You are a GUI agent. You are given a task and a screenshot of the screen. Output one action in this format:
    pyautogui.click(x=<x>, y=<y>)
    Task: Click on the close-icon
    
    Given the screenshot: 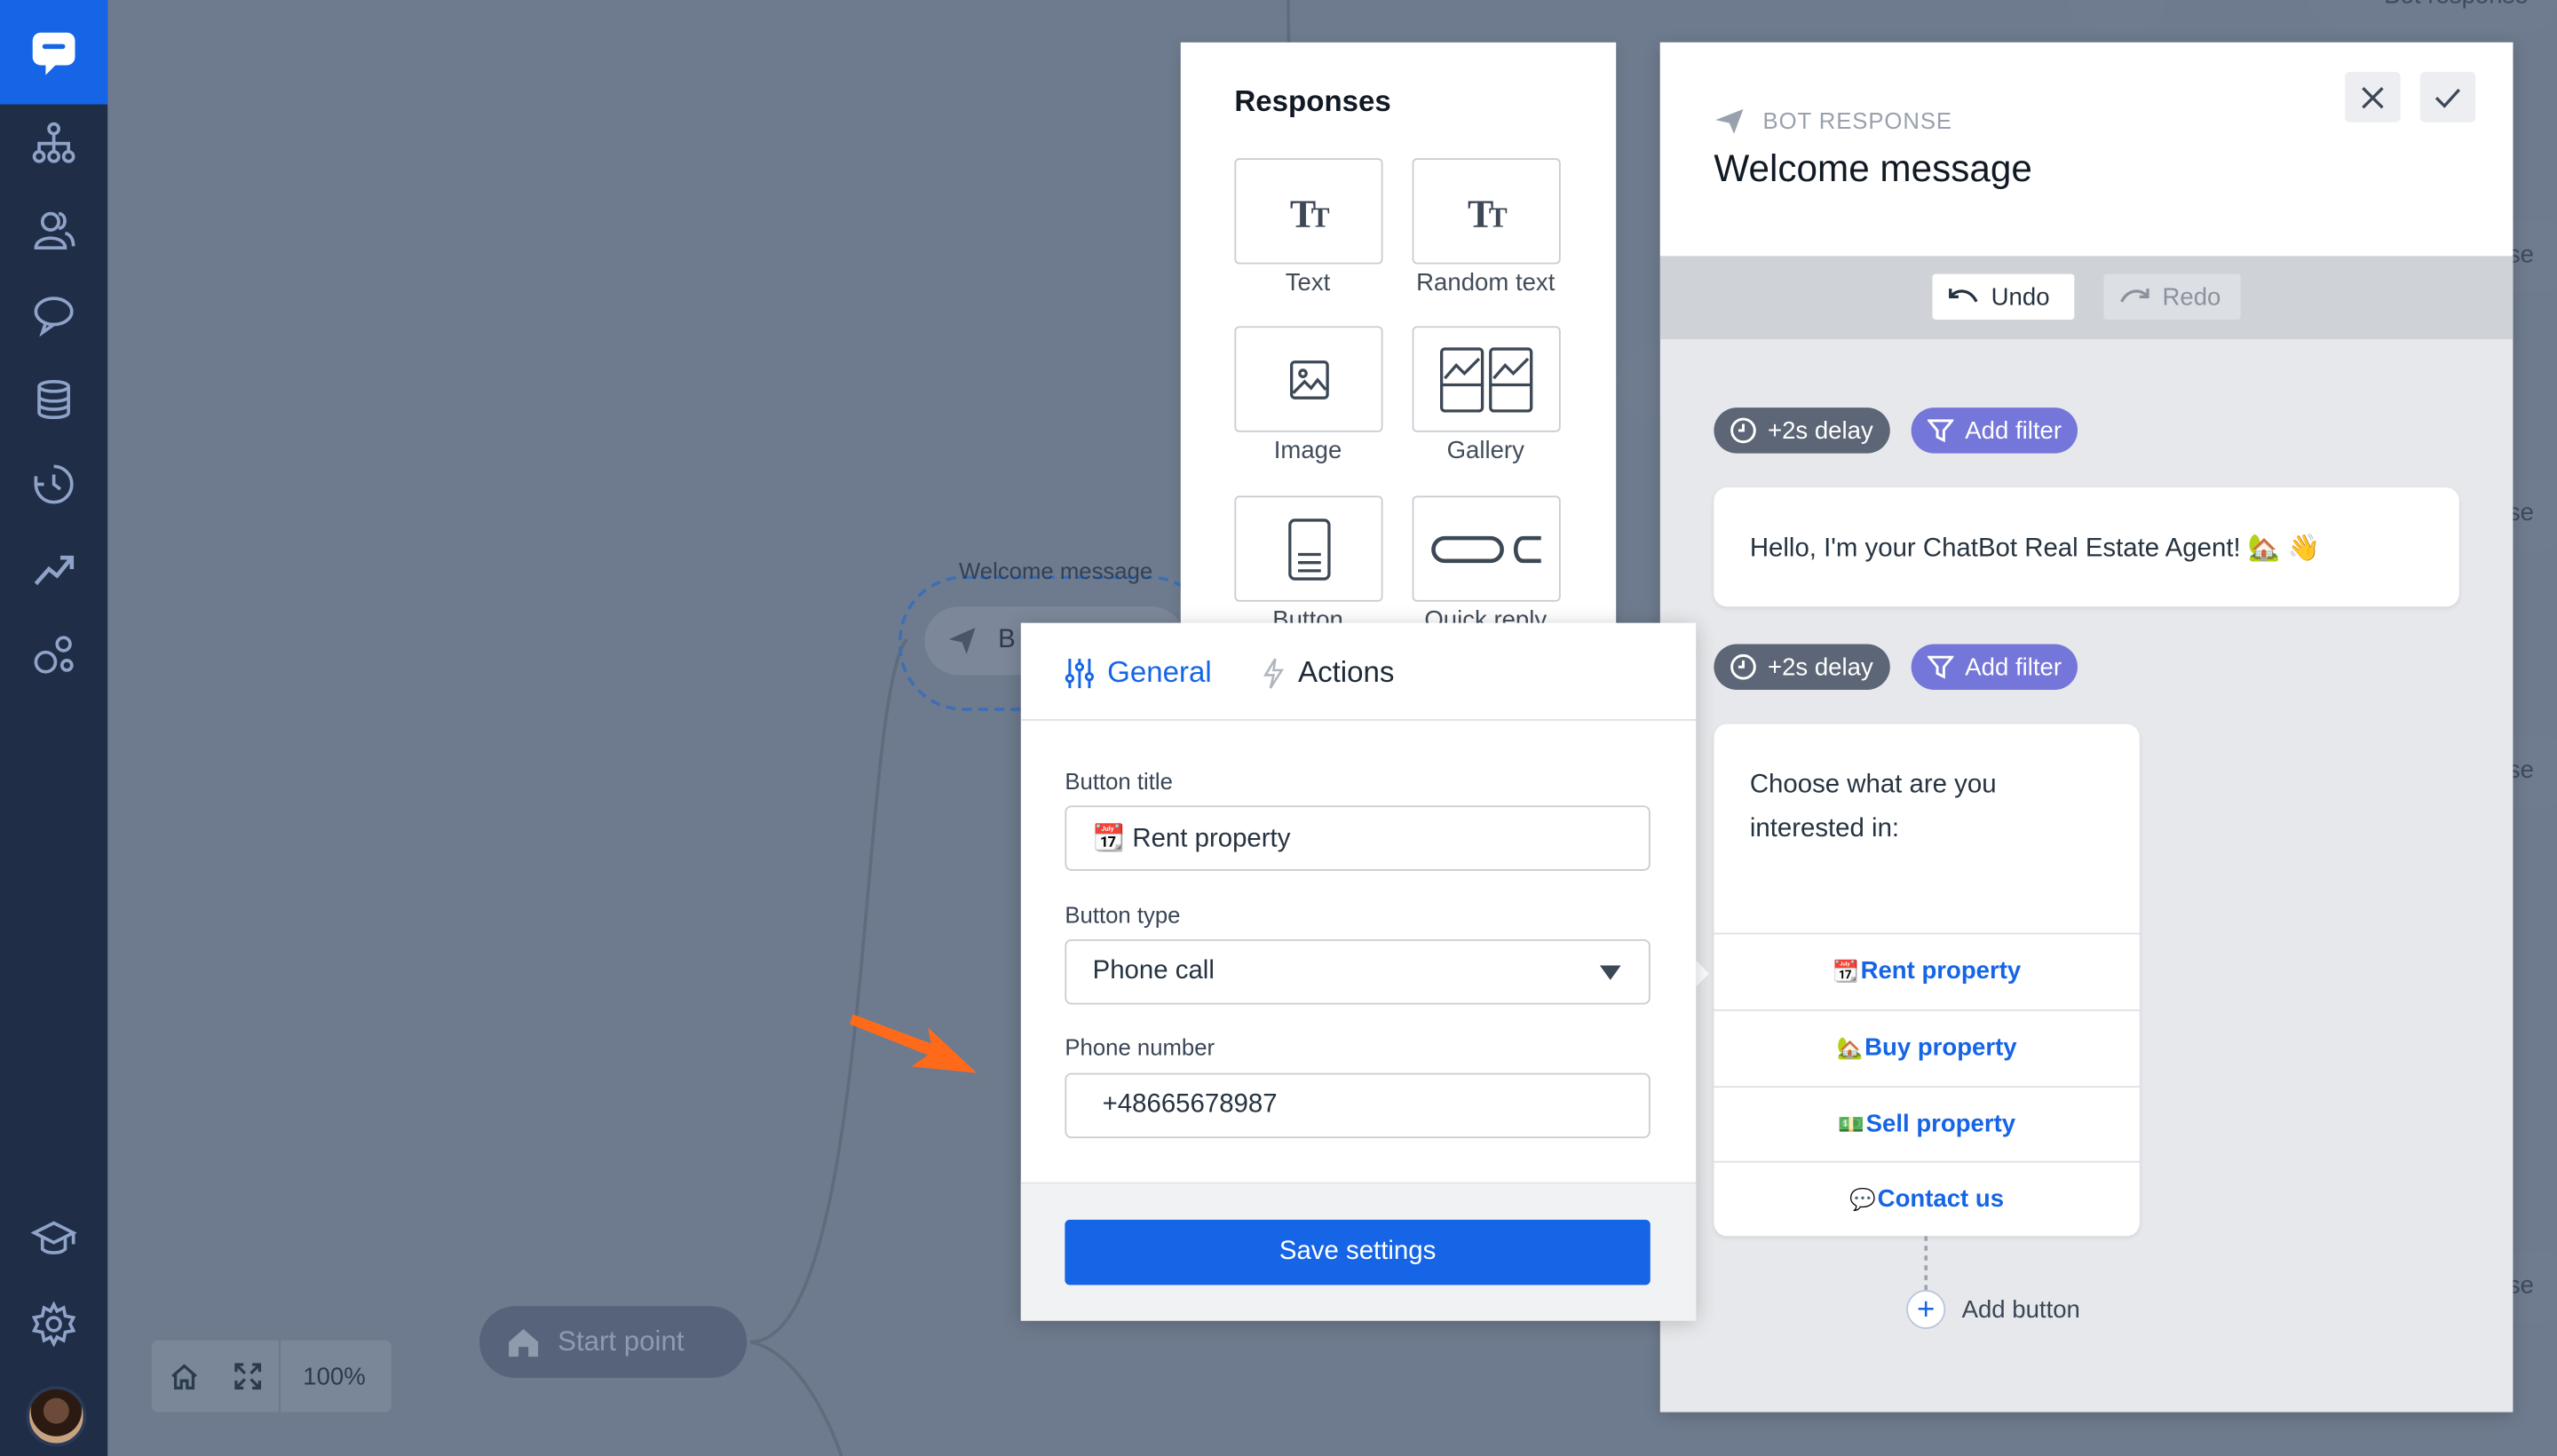 What is the action you would take?
    pyautogui.click(x=2373, y=97)
    